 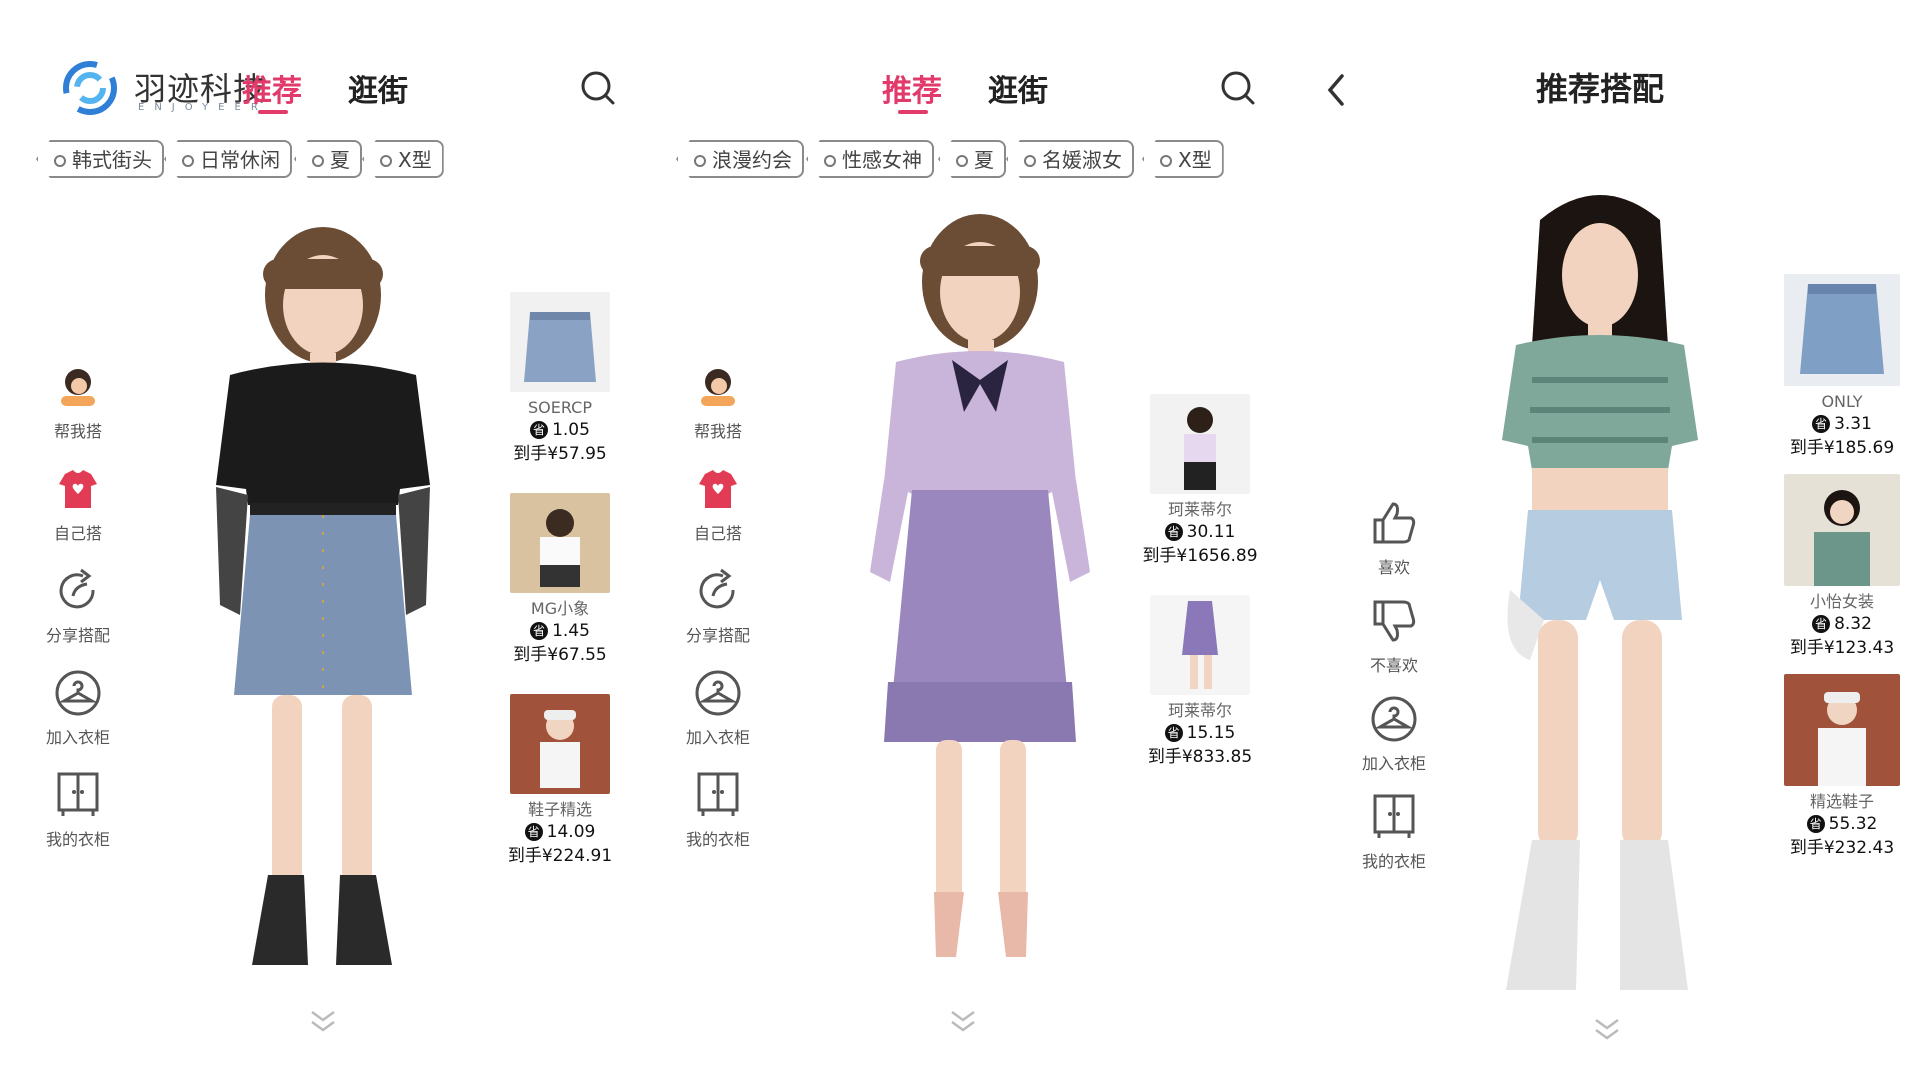 I want to click on savings-amount: 14.09, so click(x=571, y=832).